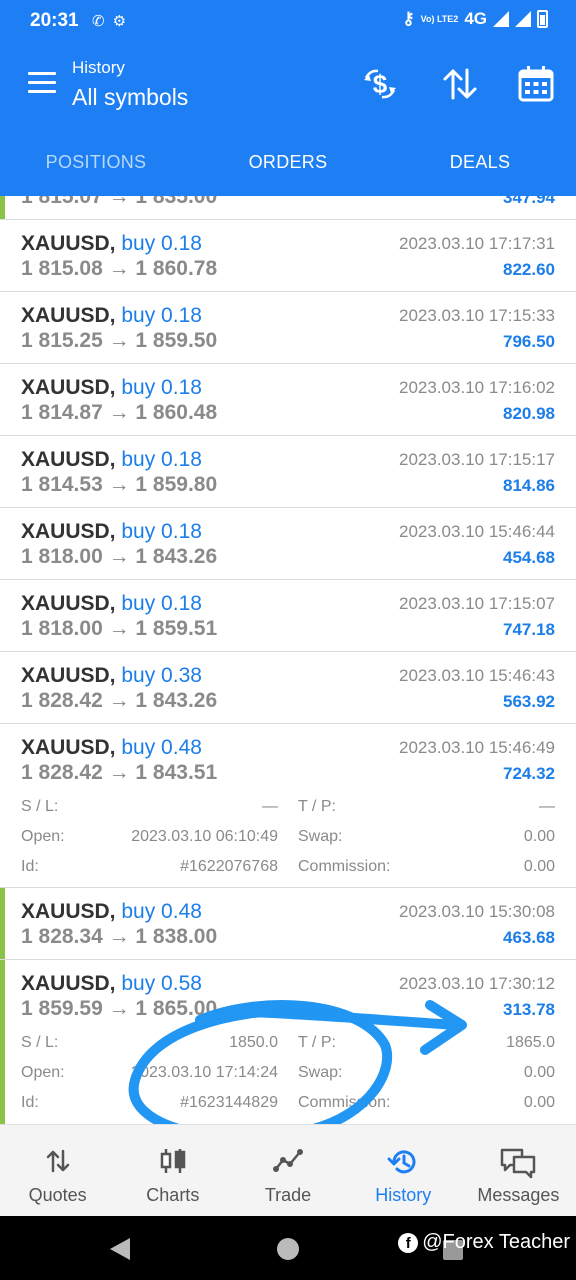 The image size is (576, 1280). I want to click on facebook-icon: f, so click(408, 1242).